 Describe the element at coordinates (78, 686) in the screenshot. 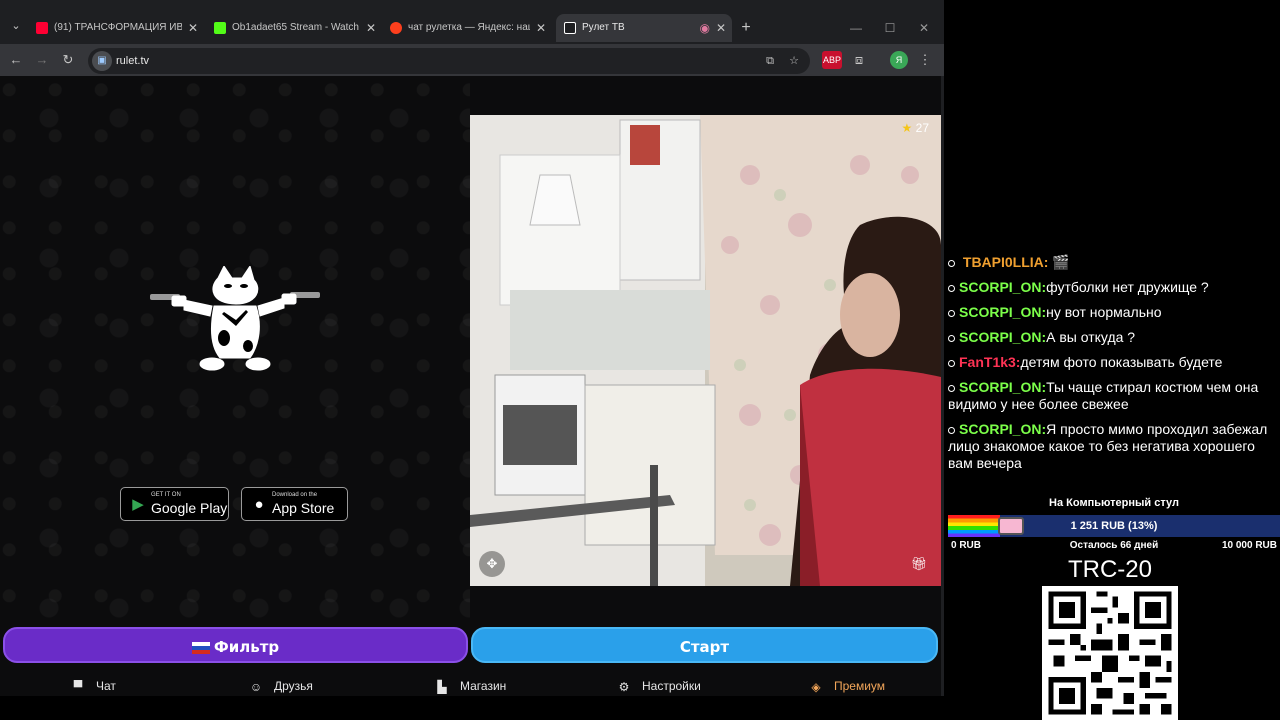

I see `chat-bubble-icon: ▀` at that location.